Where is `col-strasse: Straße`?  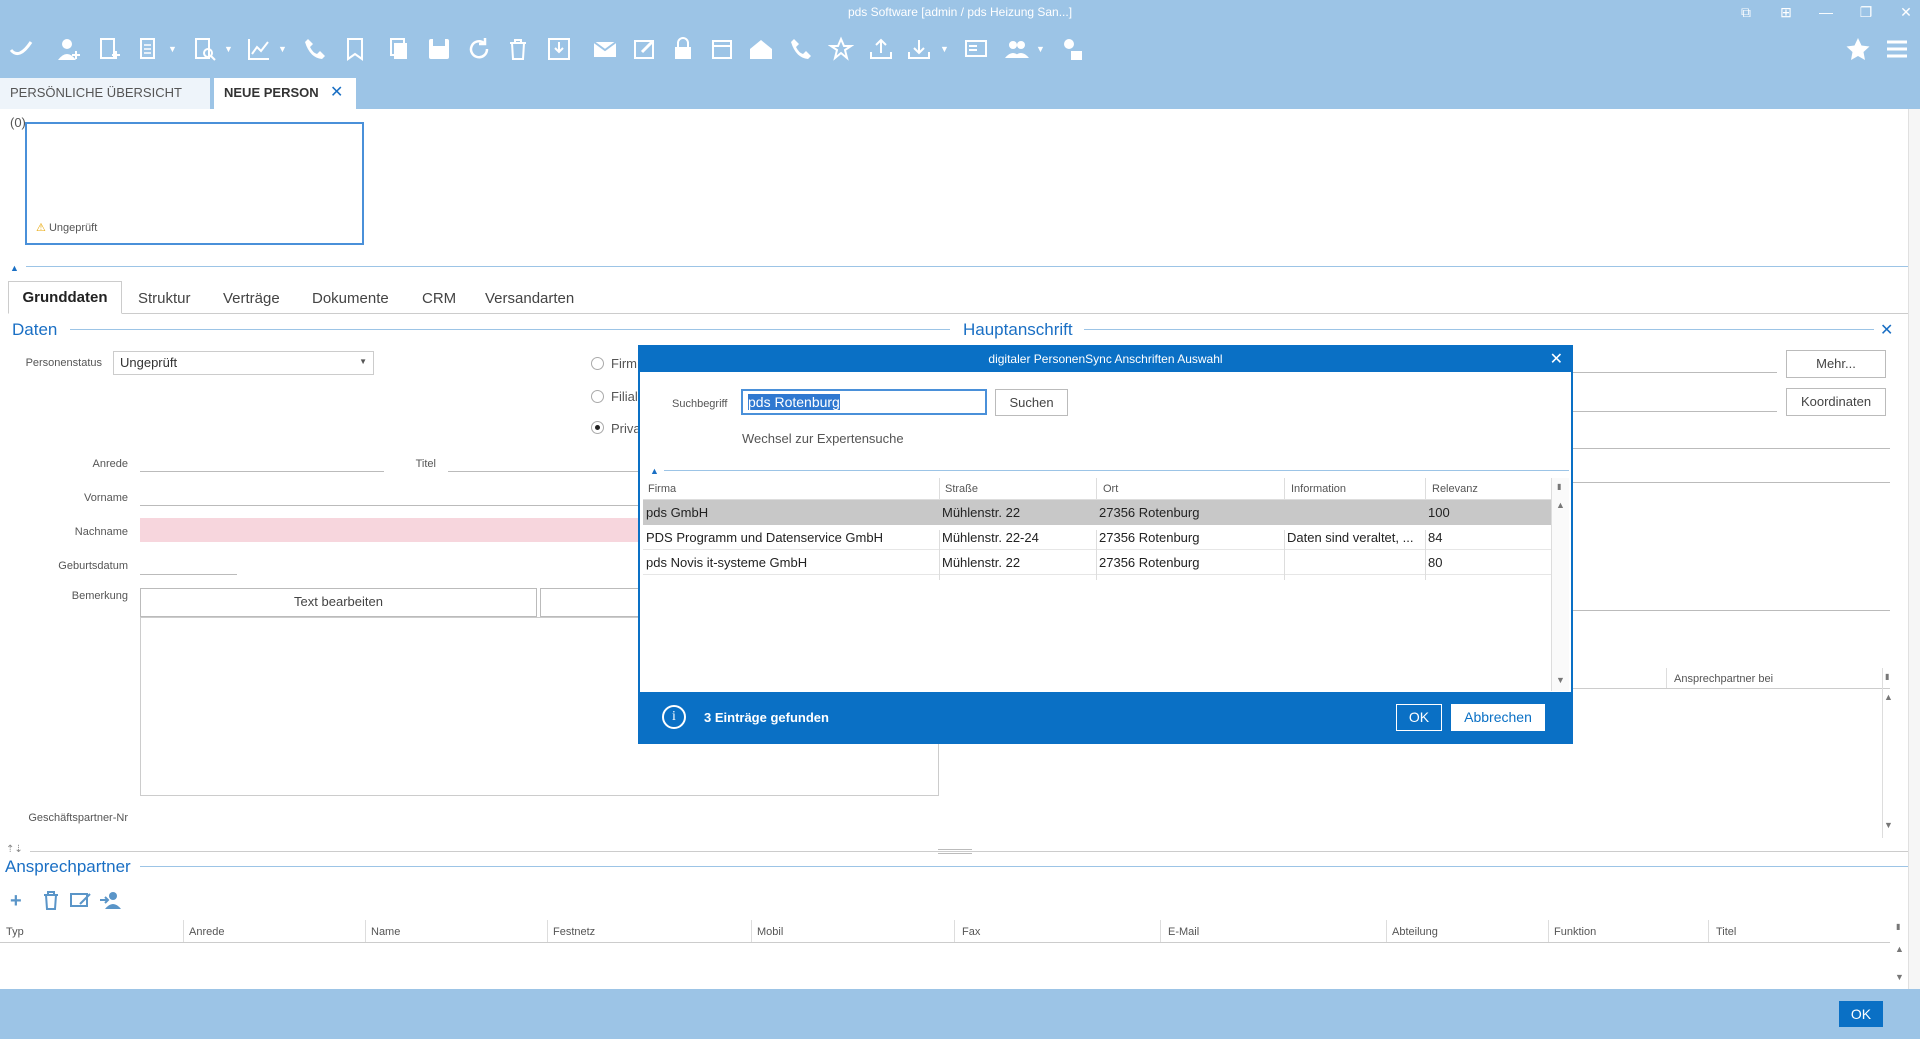 col-strasse: Straße is located at coordinates (961, 489).